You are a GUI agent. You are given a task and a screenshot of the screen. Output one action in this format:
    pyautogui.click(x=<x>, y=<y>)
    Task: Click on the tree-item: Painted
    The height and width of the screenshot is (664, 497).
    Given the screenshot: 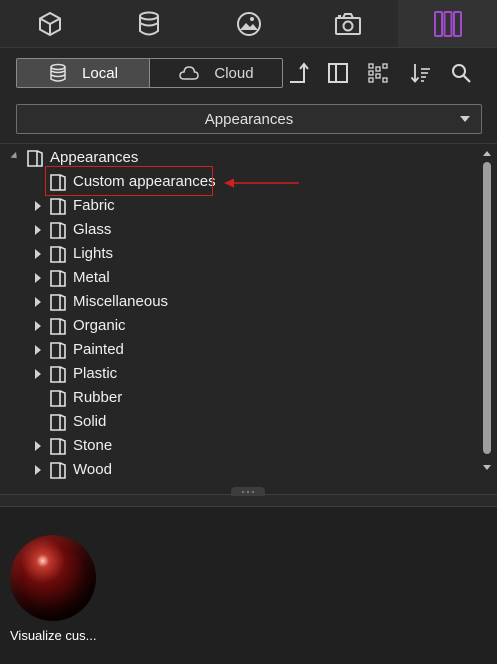 What is the action you would take?
    pyautogui.click(x=240, y=350)
    